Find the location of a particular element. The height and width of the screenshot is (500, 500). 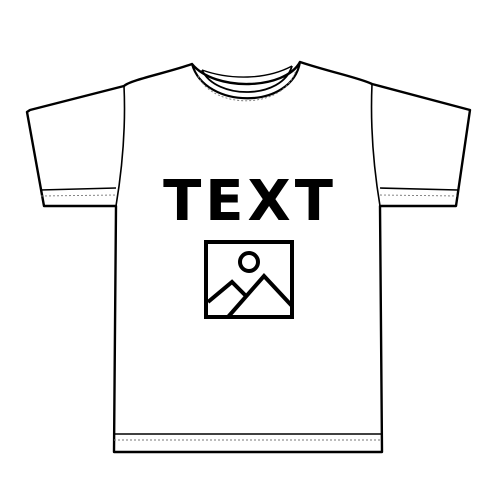

print-text: TEXT is located at coordinates (250, 201).